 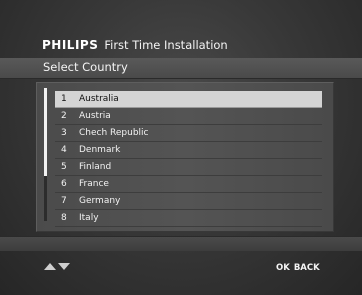 What do you see at coordinates (95, 167) in the screenshot?
I see `country-item-label: Finland` at bounding box center [95, 167].